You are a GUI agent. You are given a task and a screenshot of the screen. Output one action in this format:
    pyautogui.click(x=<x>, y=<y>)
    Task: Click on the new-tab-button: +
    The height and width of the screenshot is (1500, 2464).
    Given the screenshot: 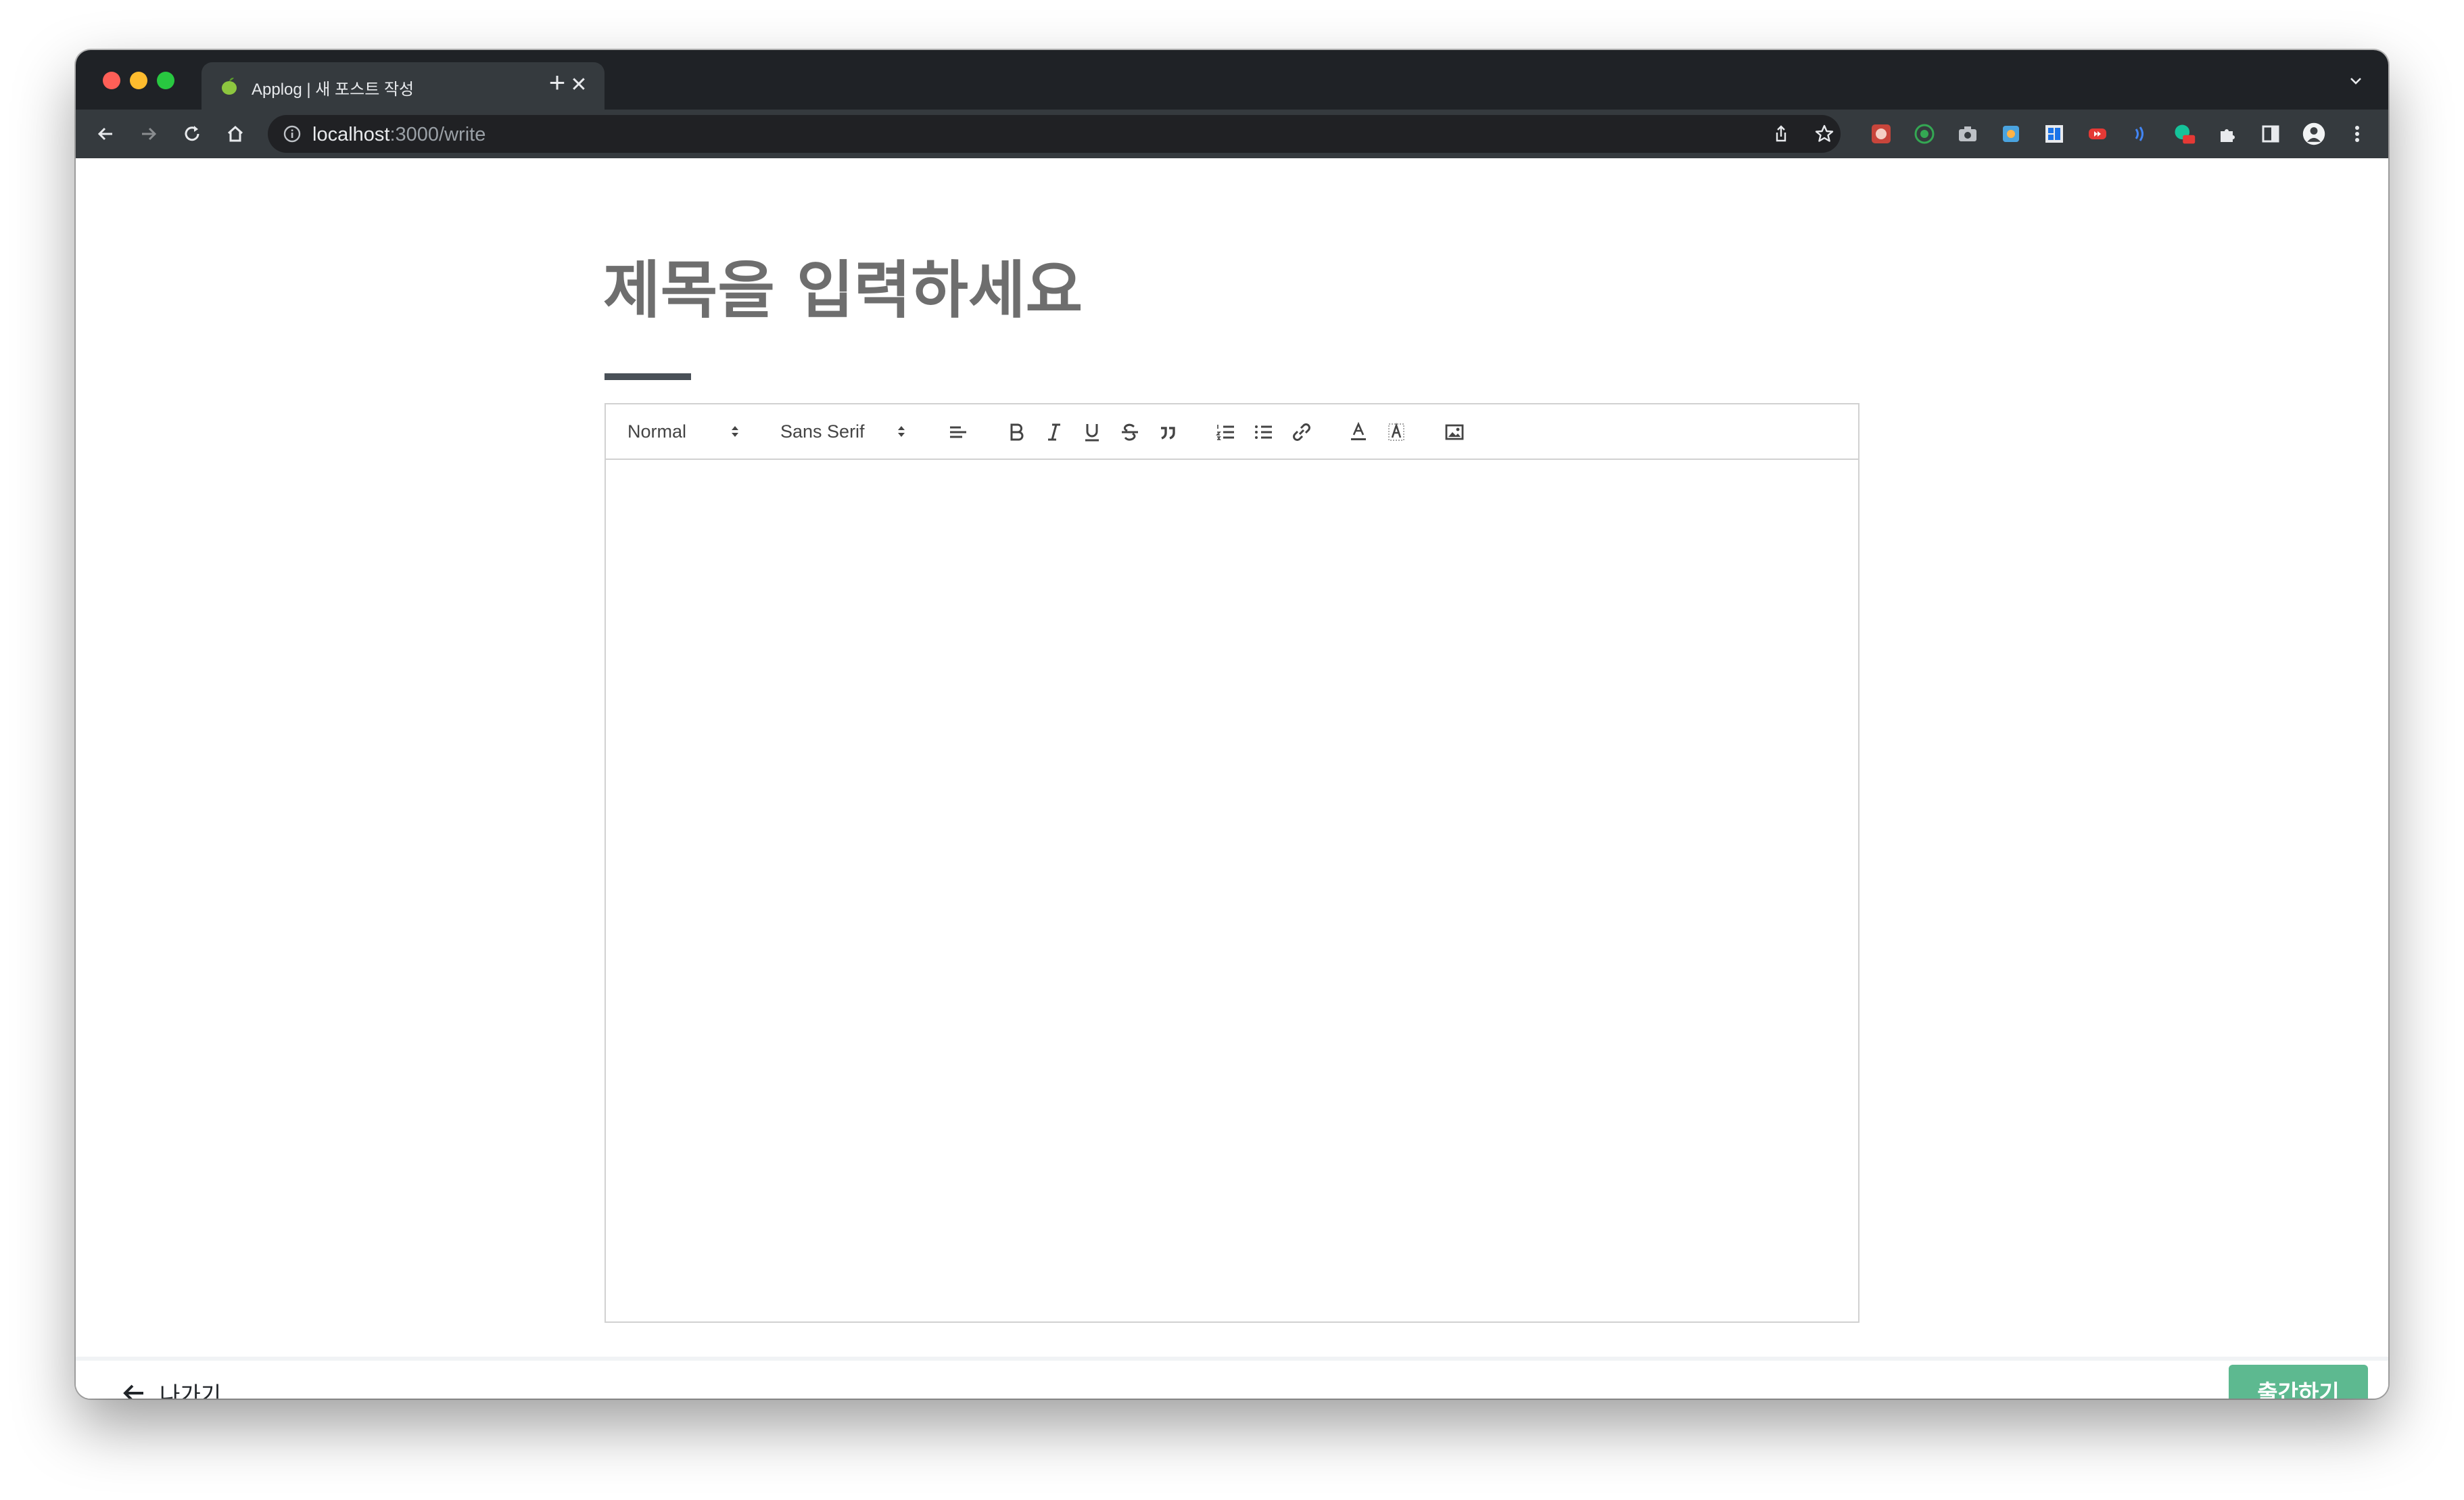 What is the action you would take?
    pyautogui.click(x=557, y=82)
    